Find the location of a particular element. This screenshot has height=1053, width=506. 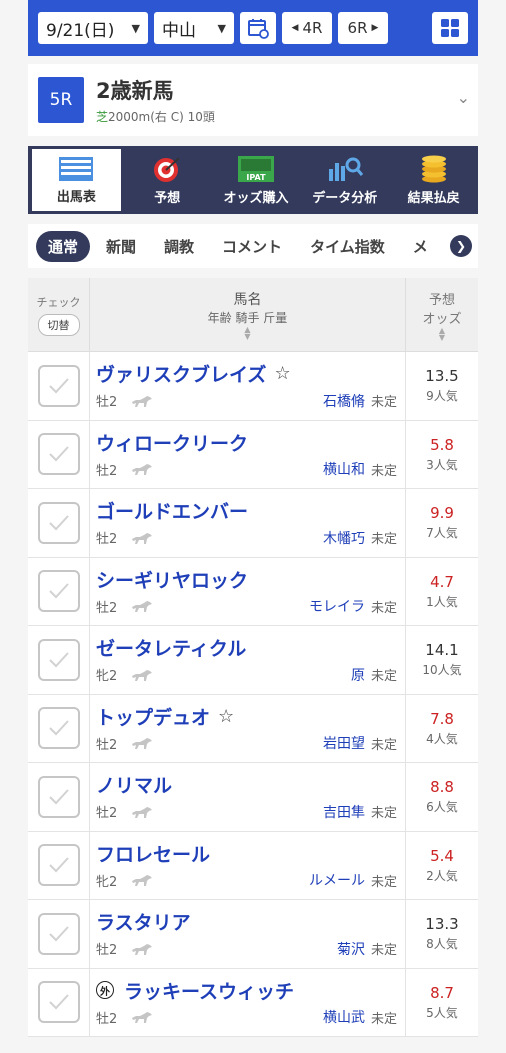

odds-column-header: 予想 オッズ ▲ ▼ is located at coordinates (442, 314).